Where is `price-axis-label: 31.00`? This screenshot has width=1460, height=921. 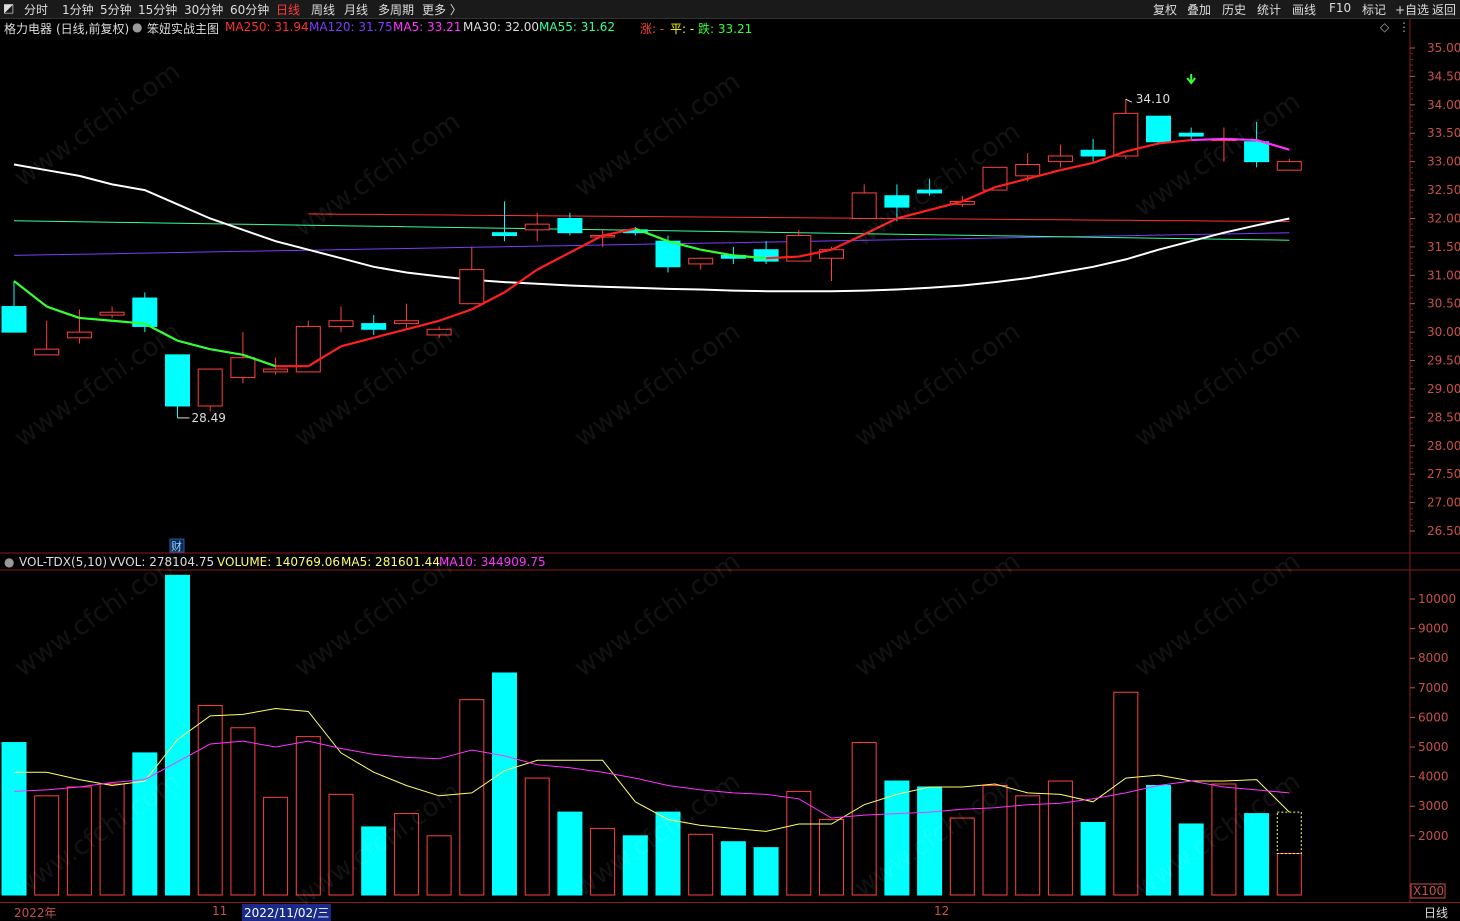 price-axis-label: 31.00 is located at coordinates (1443, 275).